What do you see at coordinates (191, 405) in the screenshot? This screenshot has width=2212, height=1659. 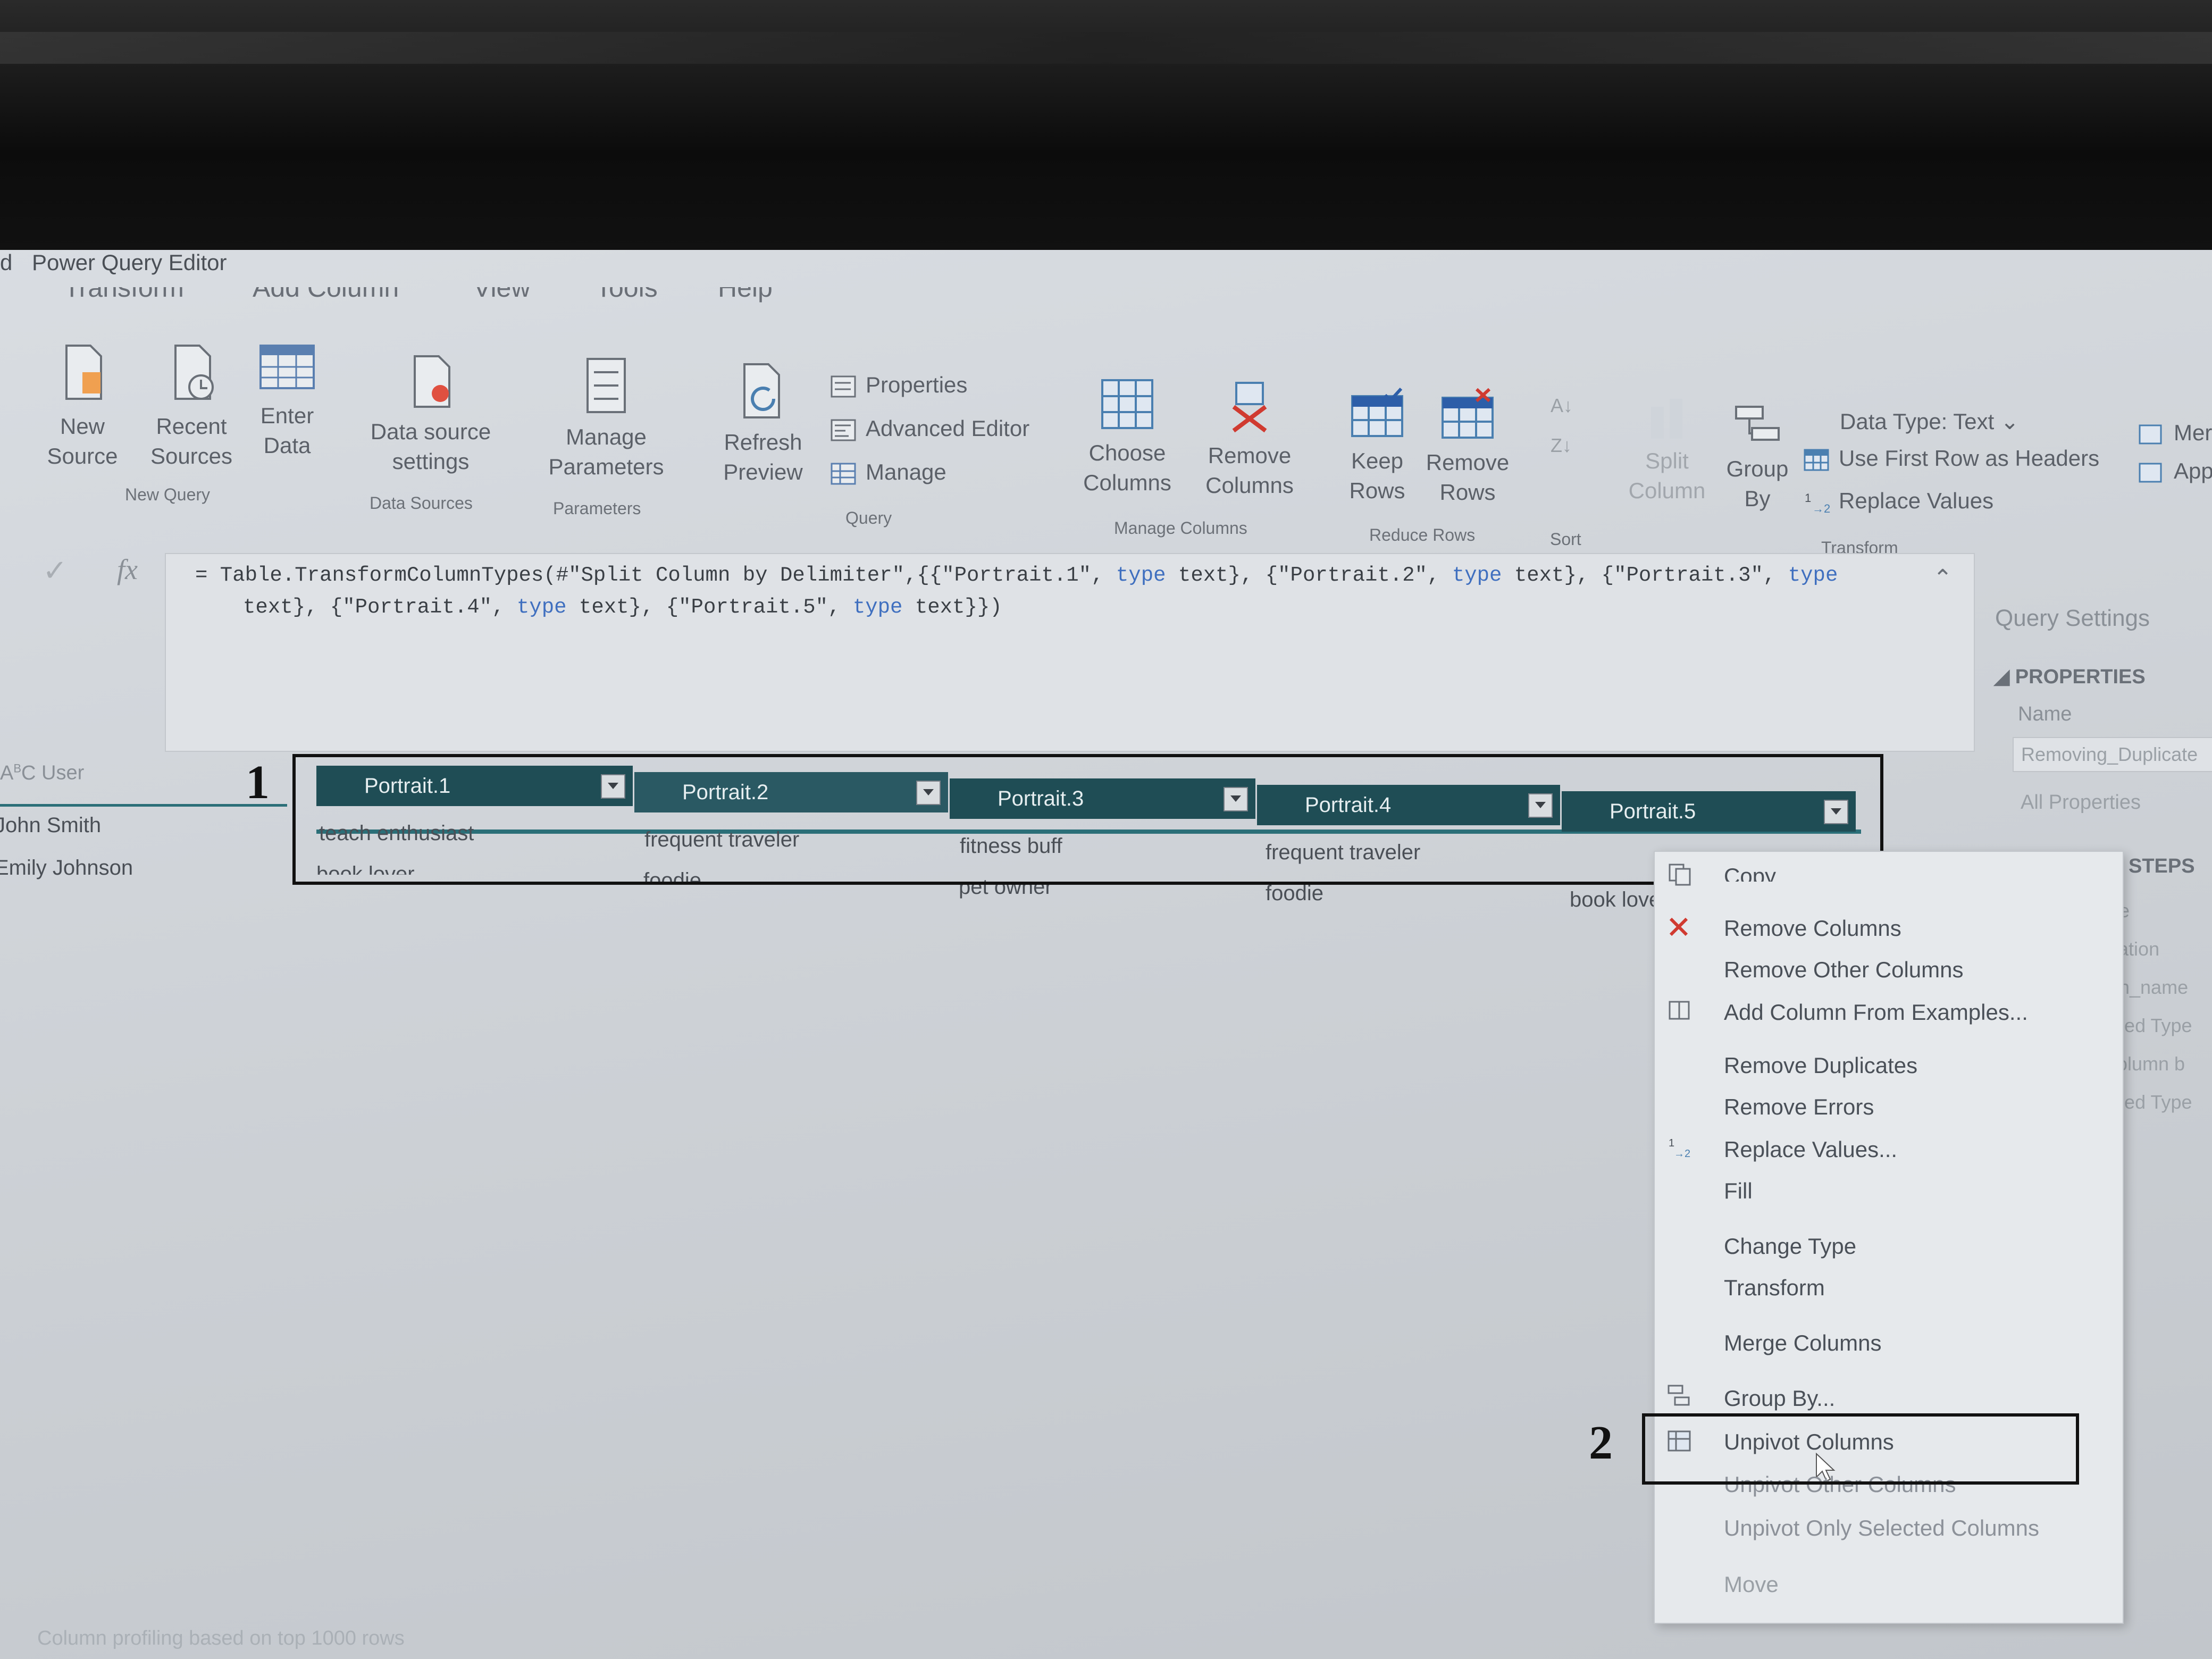 I see `recent-sources-button: Recent Sources` at bounding box center [191, 405].